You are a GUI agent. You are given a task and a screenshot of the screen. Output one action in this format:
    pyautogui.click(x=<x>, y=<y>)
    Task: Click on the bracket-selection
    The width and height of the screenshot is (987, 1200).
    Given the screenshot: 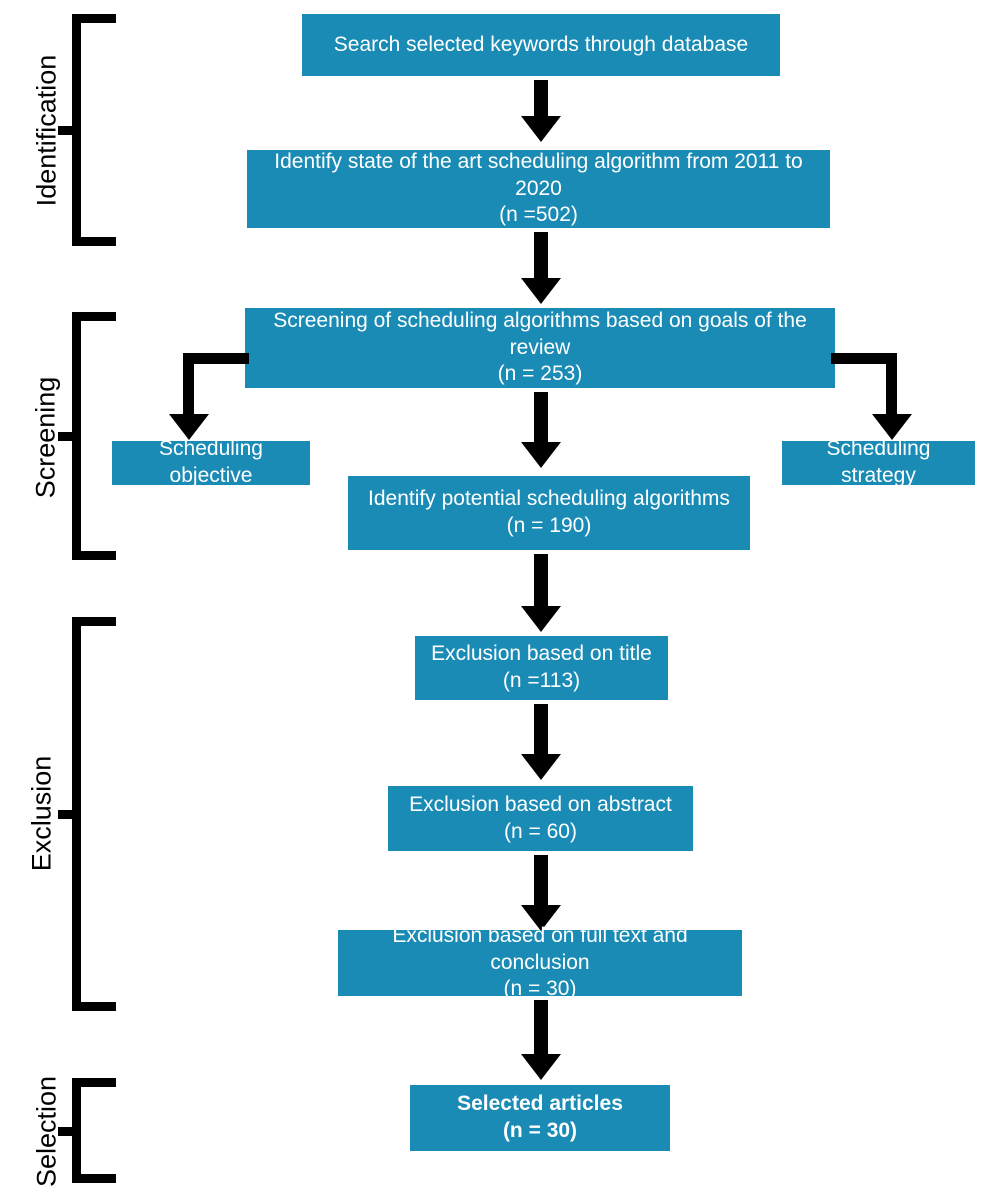 What is the action you would take?
    pyautogui.click(x=87, y=1130)
    